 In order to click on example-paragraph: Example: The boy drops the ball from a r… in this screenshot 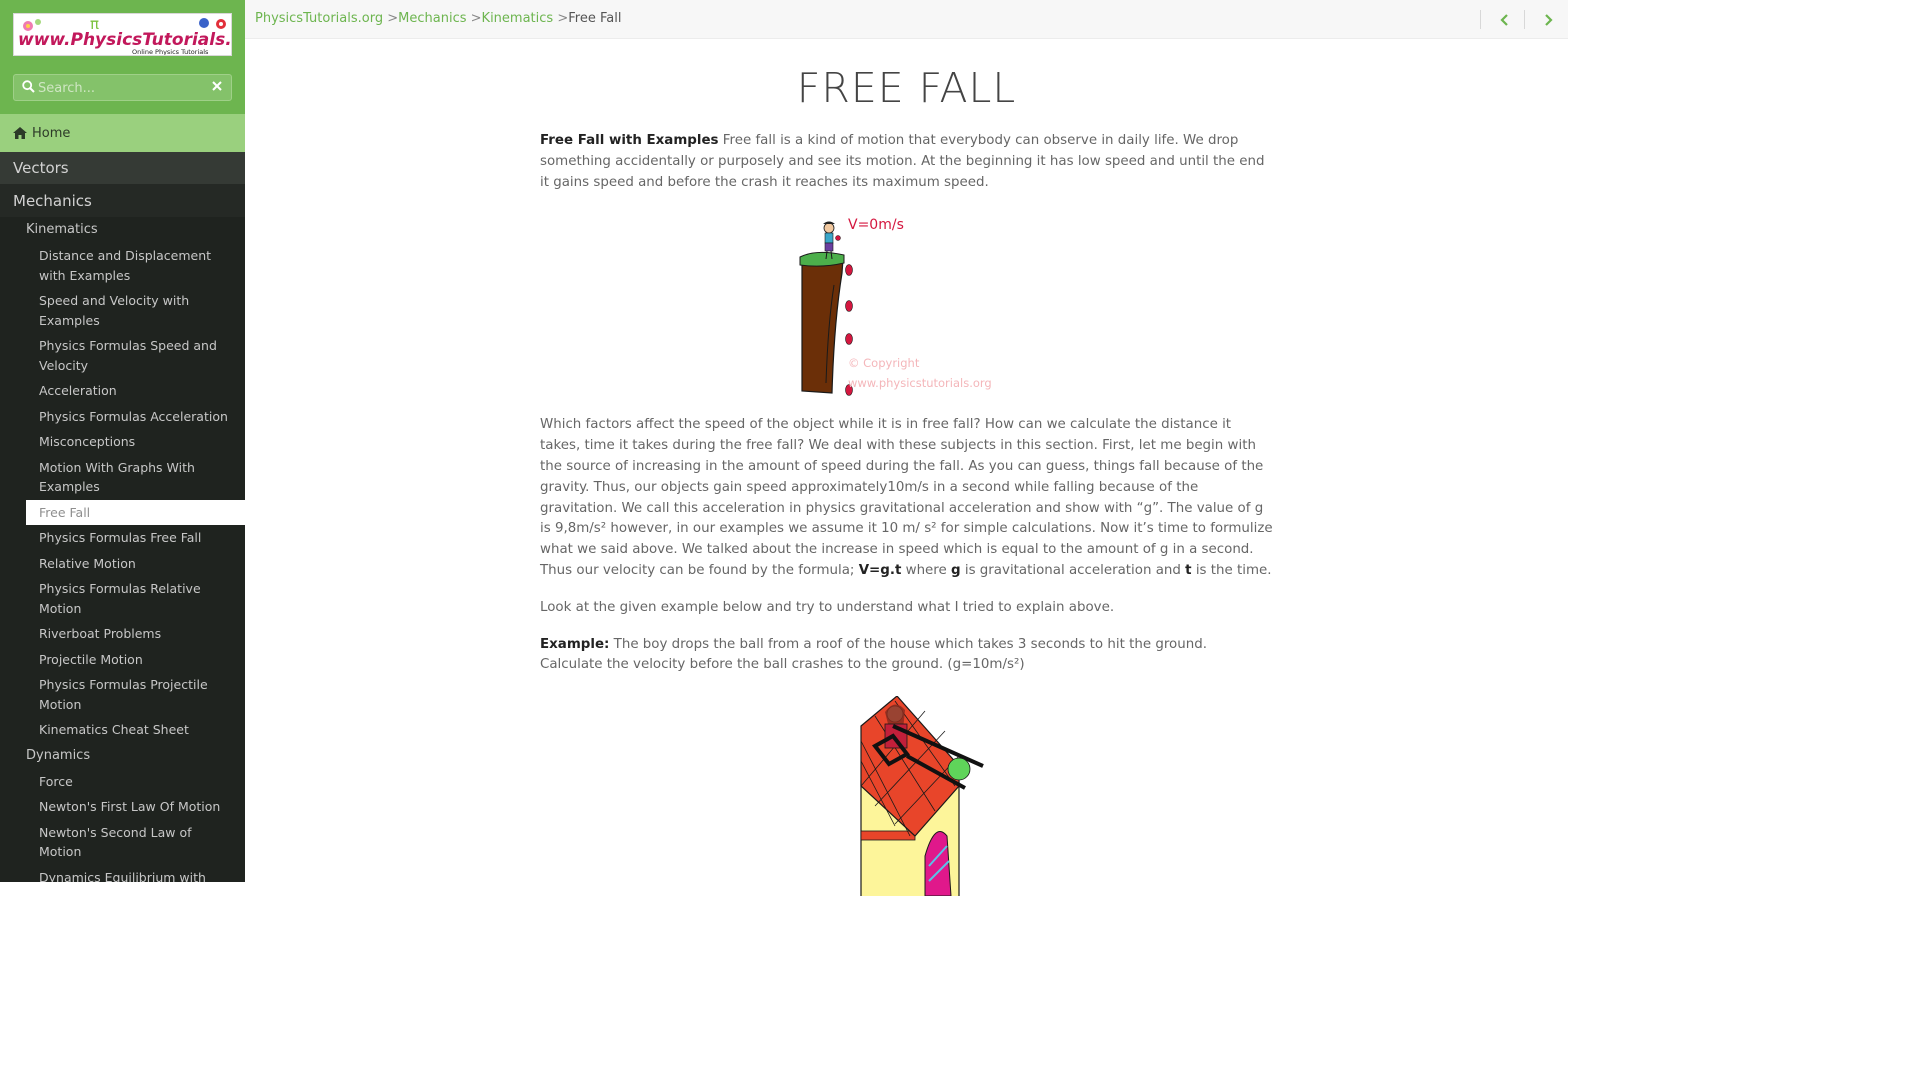, I will do `click(906, 656)`.